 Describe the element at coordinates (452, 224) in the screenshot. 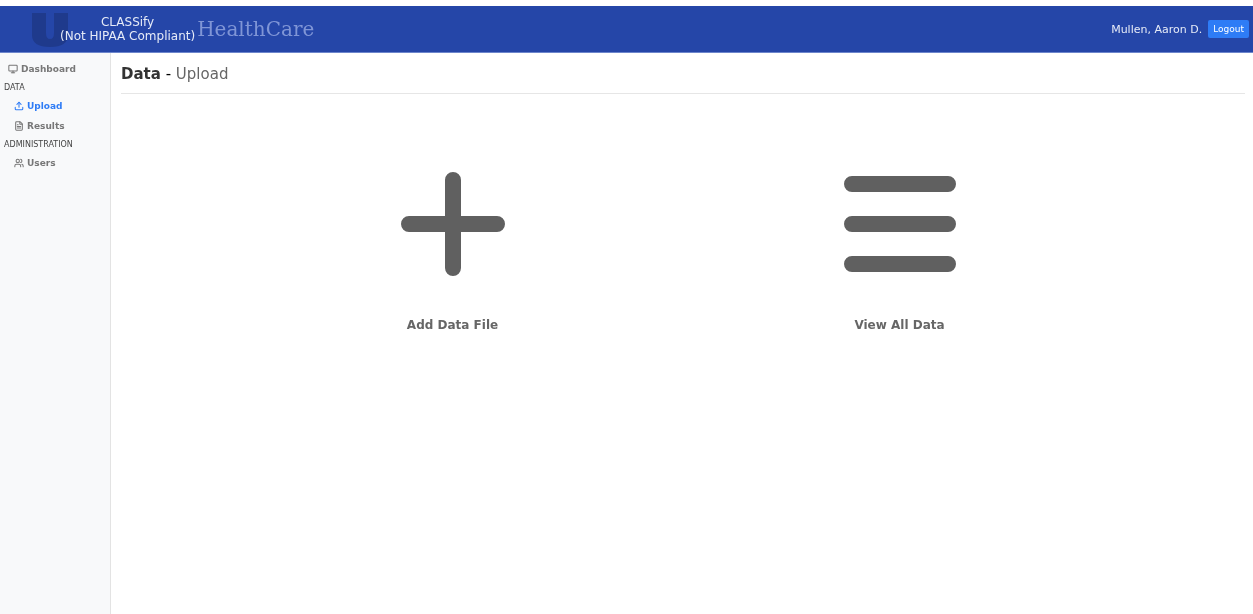

I see `plus-icon` at that location.